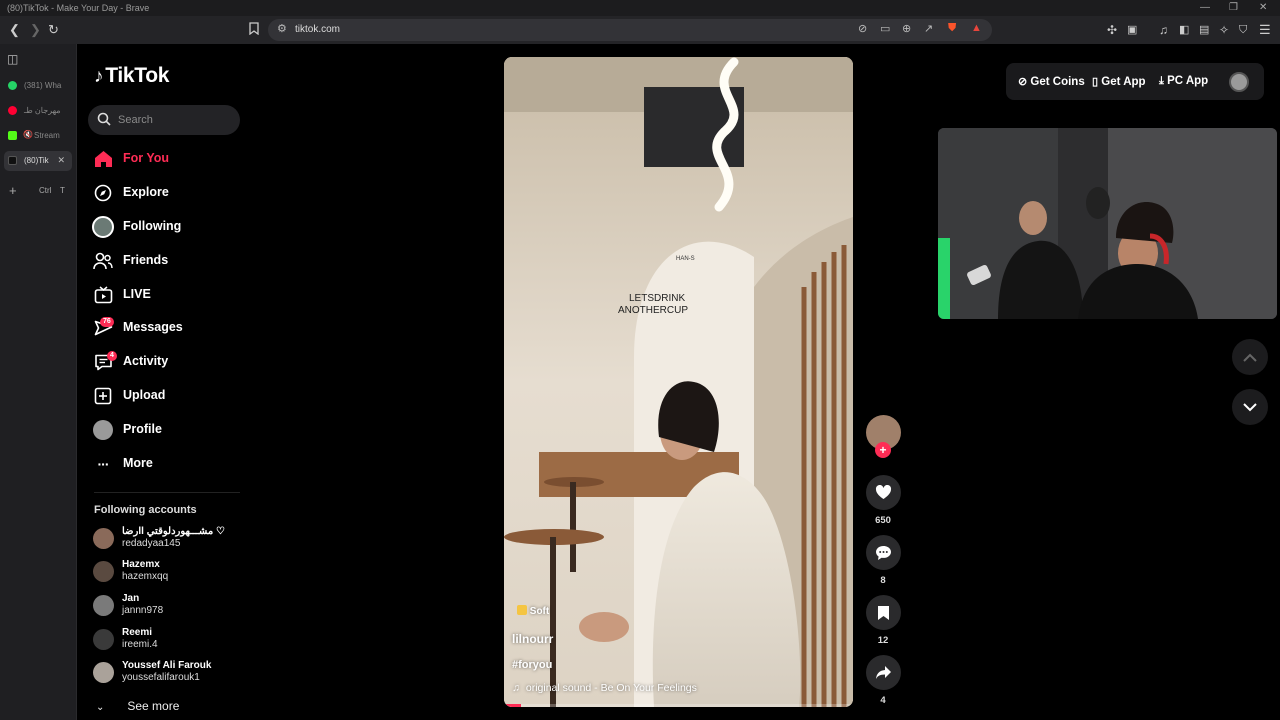  What do you see at coordinates (166, 327) in the screenshot?
I see `nav-messages: 76 Messages` at bounding box center [166, 327].